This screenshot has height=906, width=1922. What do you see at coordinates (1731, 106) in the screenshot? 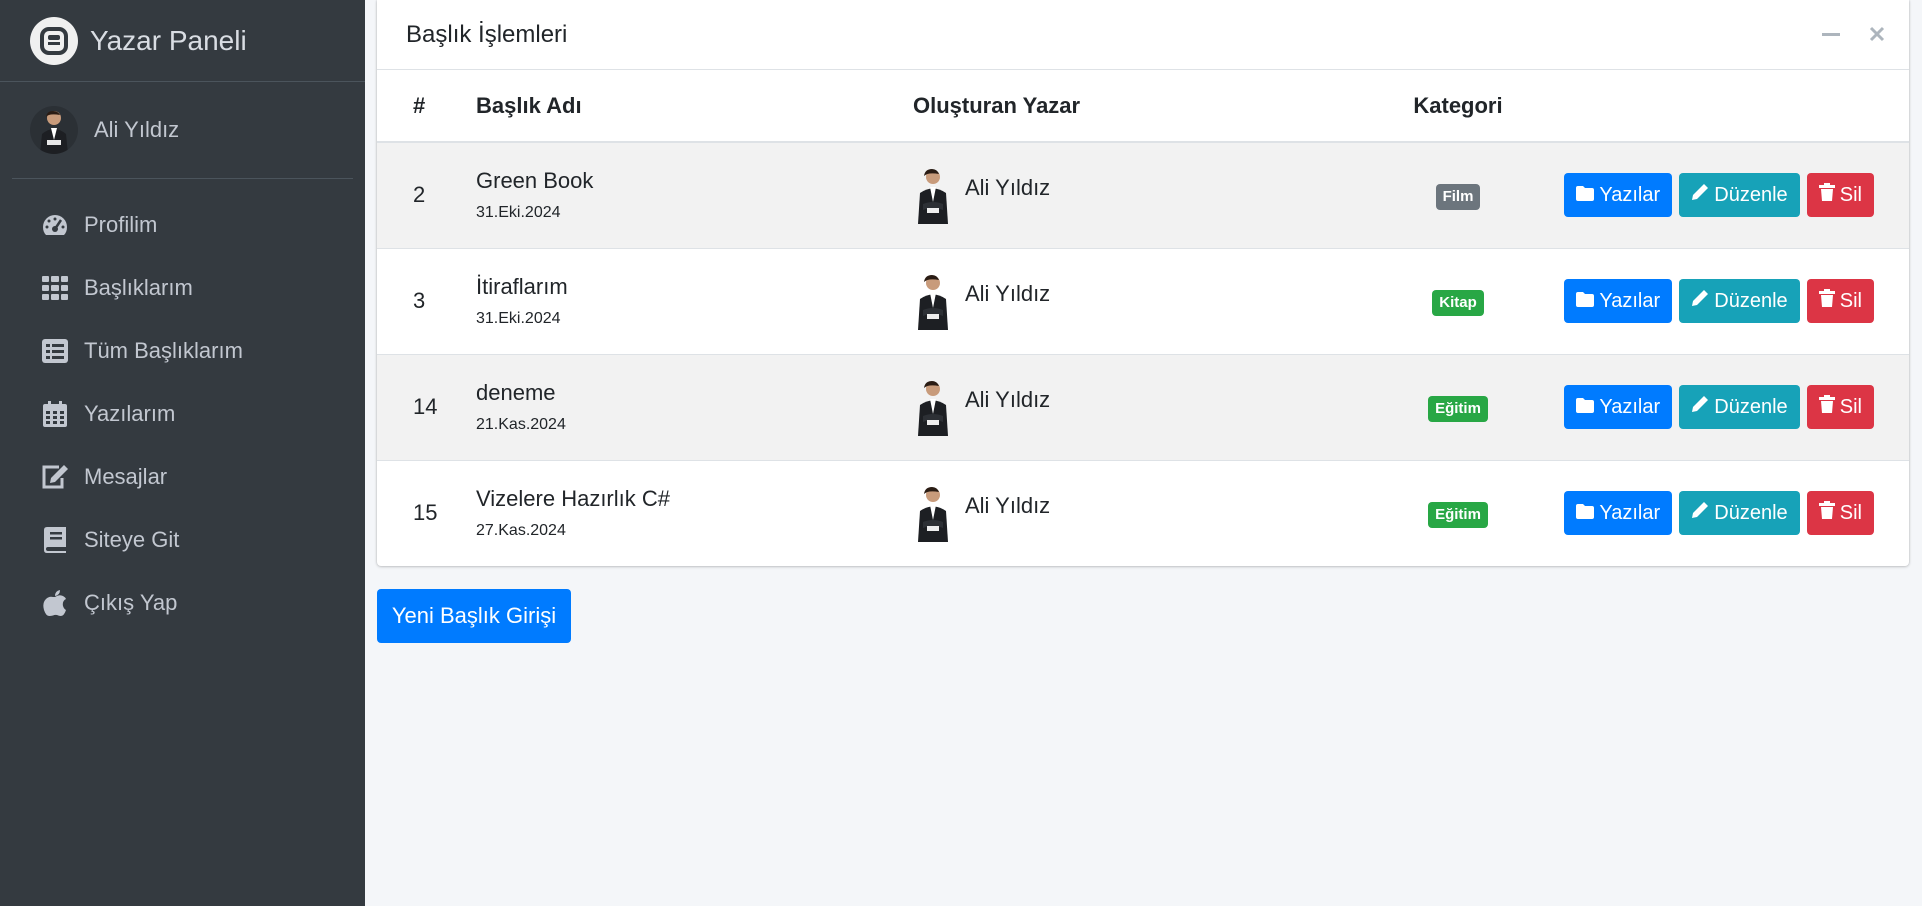
I see `col-header-actions` at bounding box center [1731, 106].